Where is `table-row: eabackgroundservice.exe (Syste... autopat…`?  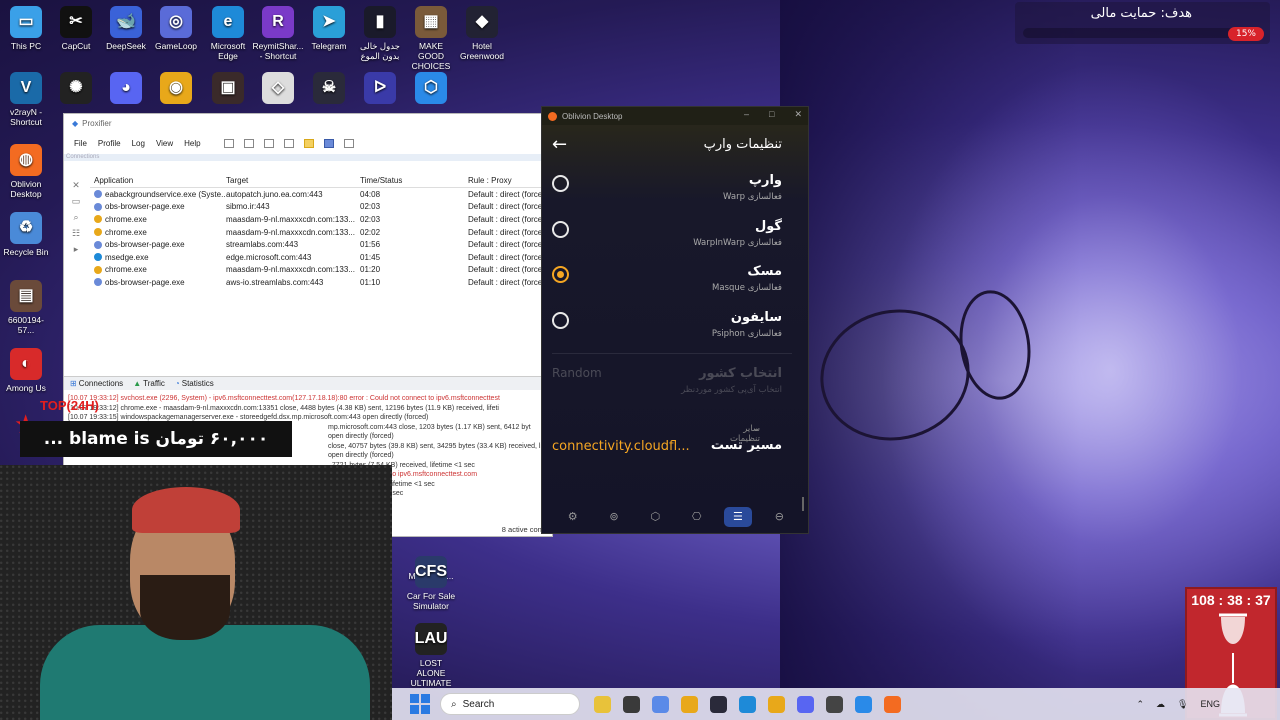
table-row: eabackgroundservice.exe (Syste... autopat… is located at coordinates (322, 194).